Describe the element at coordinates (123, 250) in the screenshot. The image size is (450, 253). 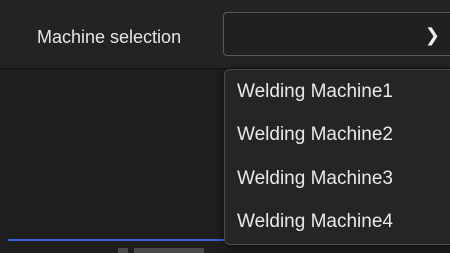
I see `tab-icon` at that location.